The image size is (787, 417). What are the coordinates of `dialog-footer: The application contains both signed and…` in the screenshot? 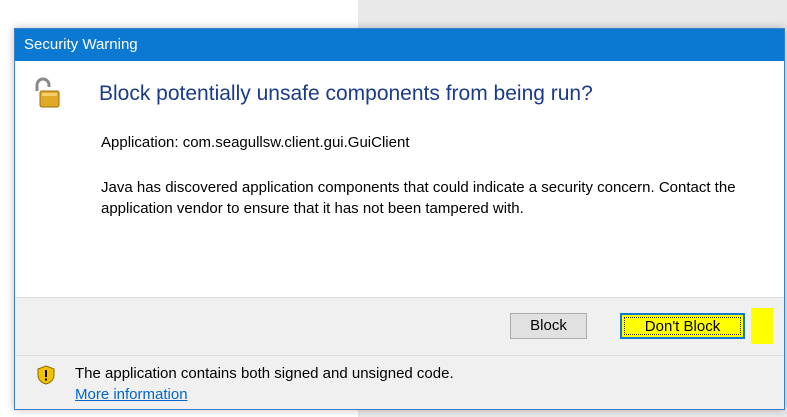 It's located at (399, 382).